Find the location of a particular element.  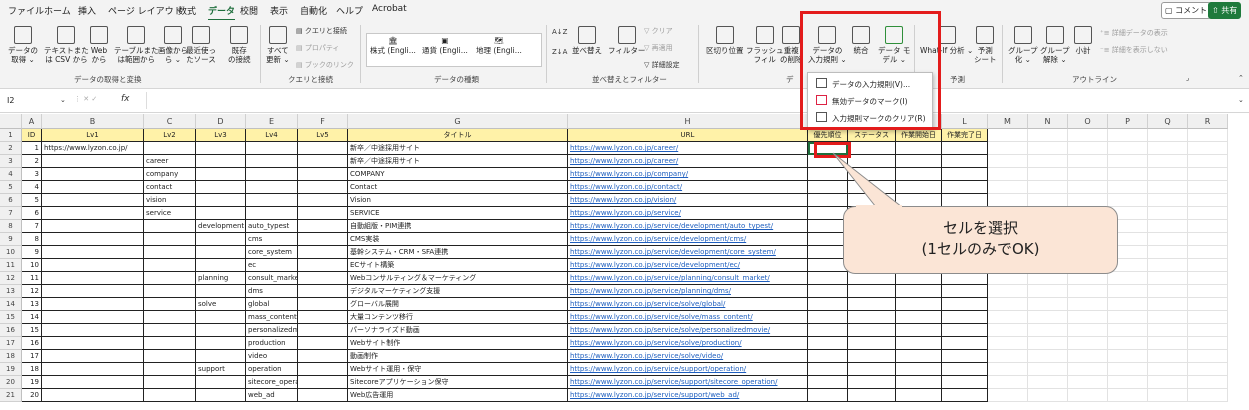

table-header-cell: ステータス is located at coordinates (872, 135).